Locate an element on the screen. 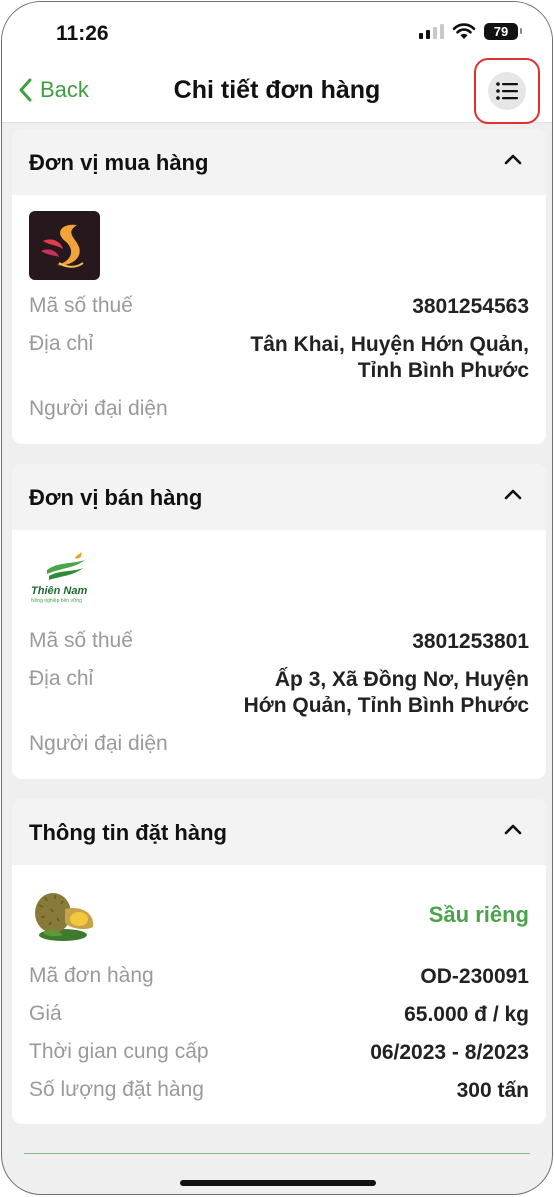 This screenshot has width=554, height=1197. seller-logo: Thiên Nam Nông nghiệp bền vững is located at coordinates (65, 582).